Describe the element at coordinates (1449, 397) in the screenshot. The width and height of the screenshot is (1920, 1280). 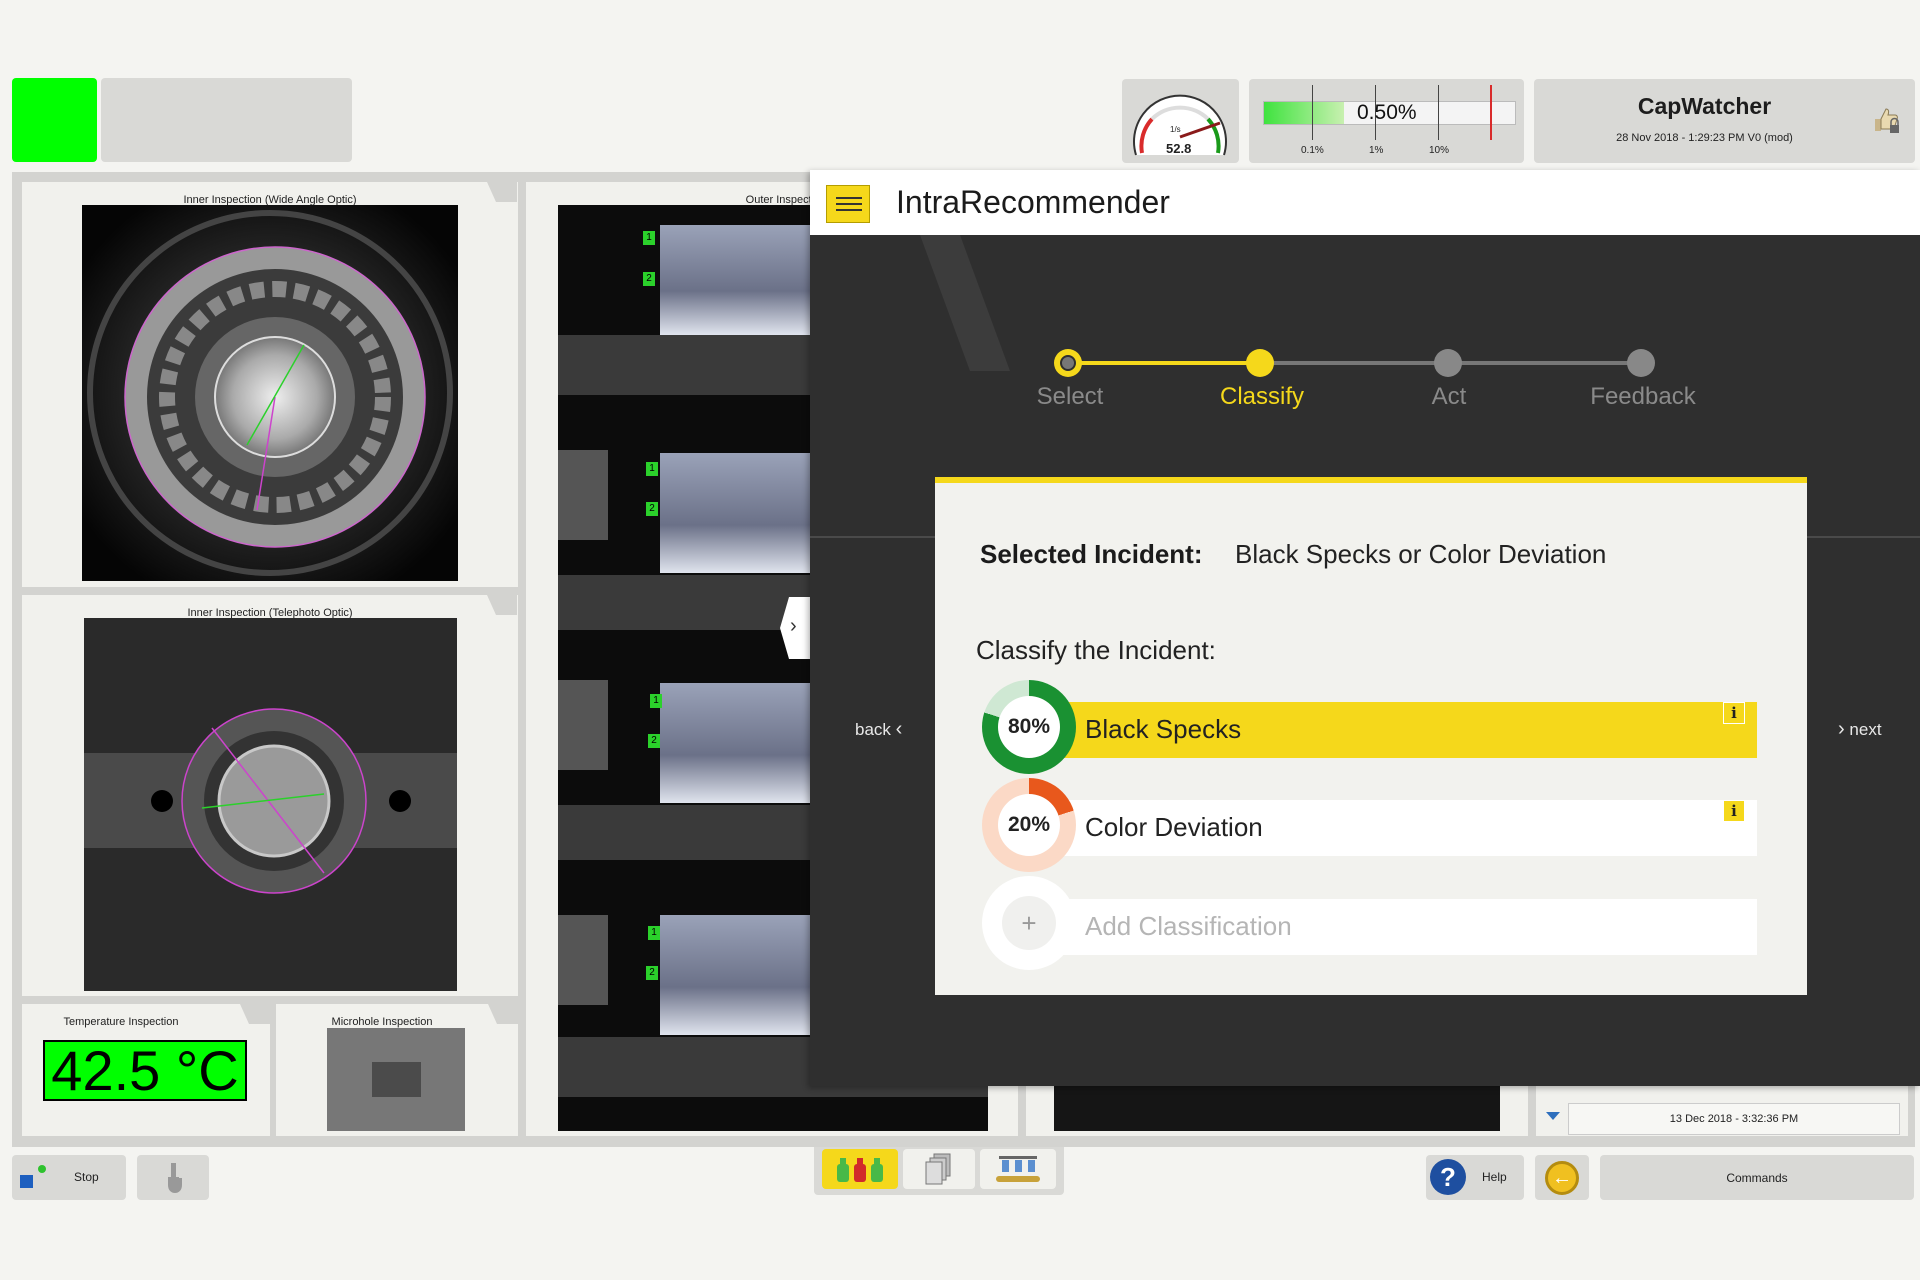
I see `step-act-label: Act` at that location.